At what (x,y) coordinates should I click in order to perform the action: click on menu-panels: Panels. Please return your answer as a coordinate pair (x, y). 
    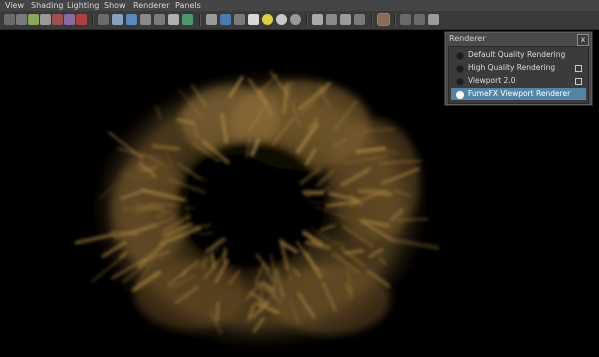
    Looking at the image, I should click on (188, 5).